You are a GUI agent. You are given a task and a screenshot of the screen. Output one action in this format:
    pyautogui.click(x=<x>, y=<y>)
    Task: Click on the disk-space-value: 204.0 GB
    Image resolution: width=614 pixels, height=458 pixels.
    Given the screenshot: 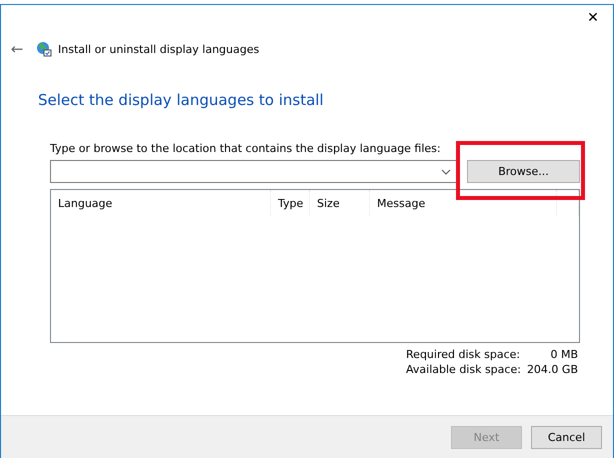 What is the action you would take?
    pyautogui.click(x=552, y=369)
    